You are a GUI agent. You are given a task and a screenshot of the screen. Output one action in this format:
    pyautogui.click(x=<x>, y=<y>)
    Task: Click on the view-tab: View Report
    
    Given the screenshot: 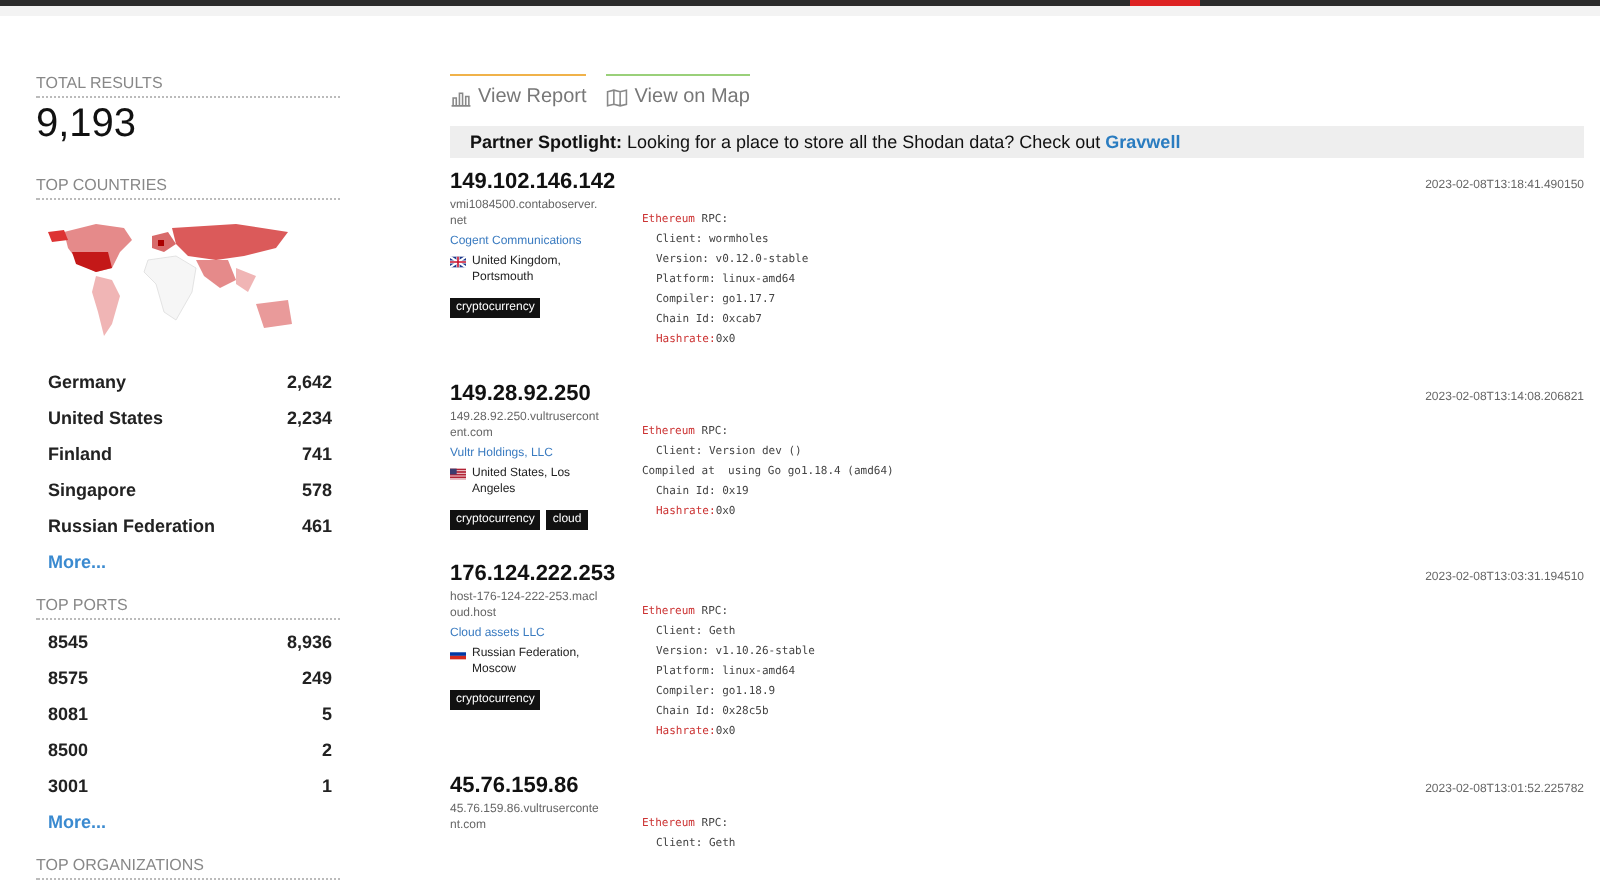 What is the action you would take?
    pyautogui.click(x=518, y=91)
    